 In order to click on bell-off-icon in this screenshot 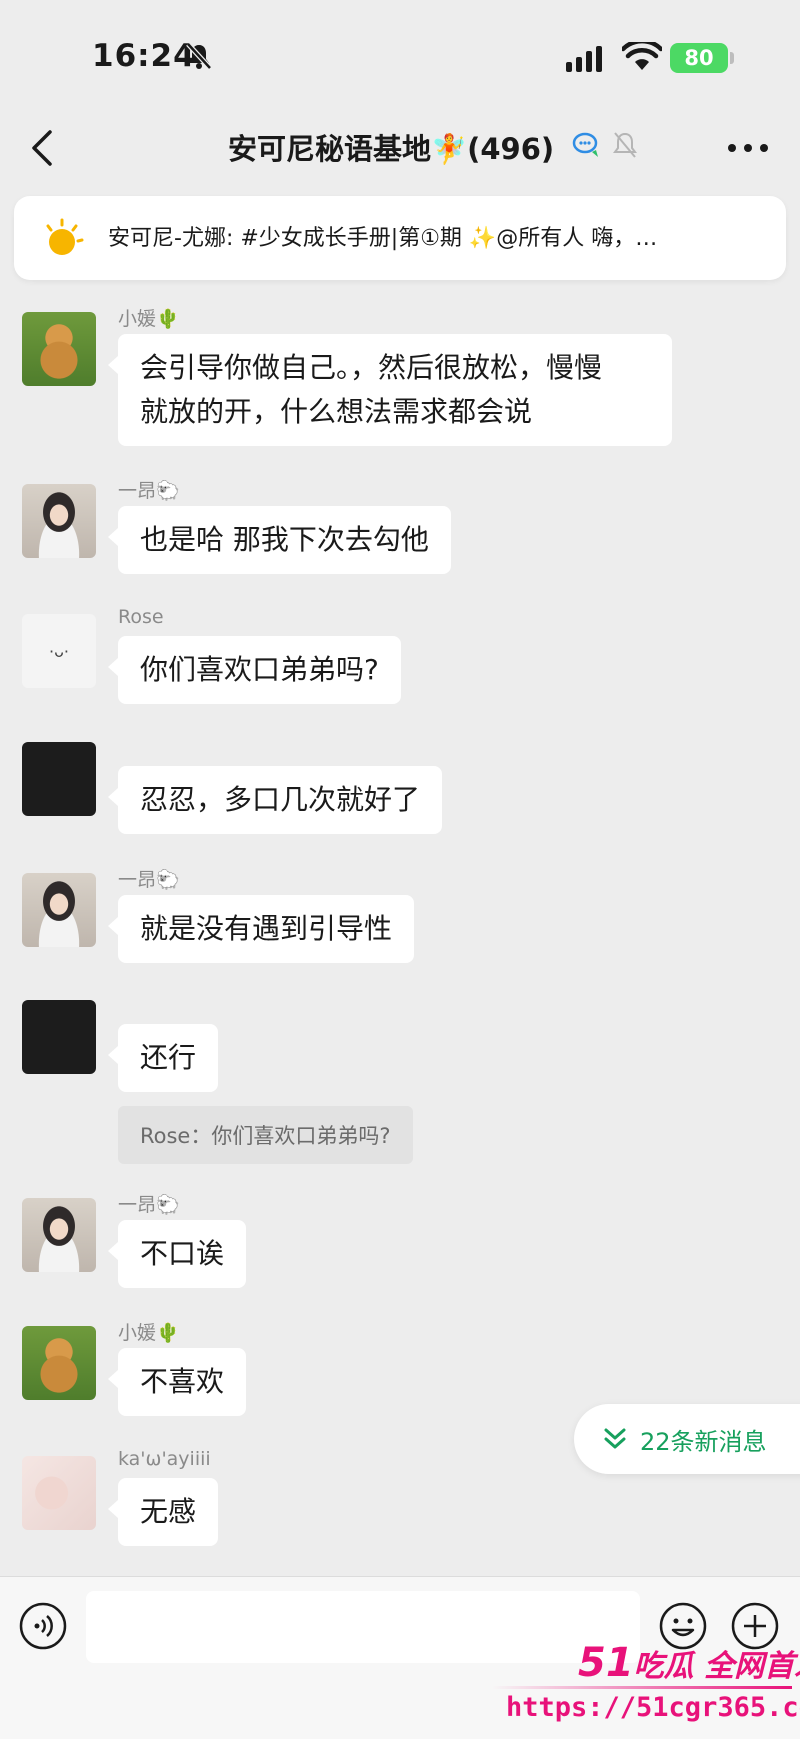, I will do `click(199, 56)`.